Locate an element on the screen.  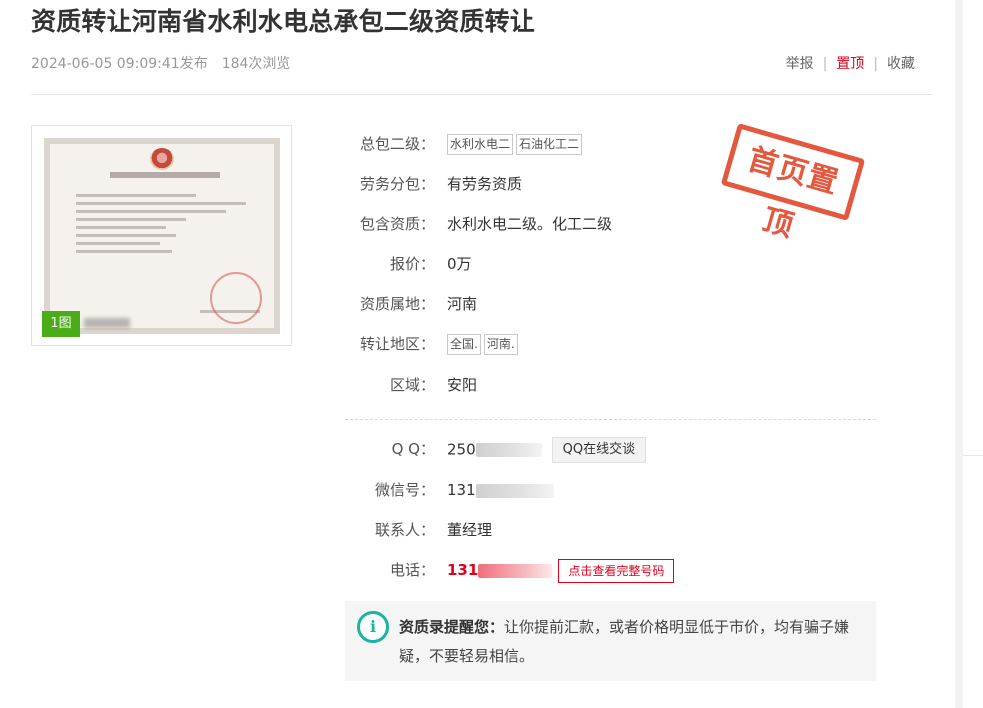
contact-label: Q Q： is located at coordinates (413, 449).